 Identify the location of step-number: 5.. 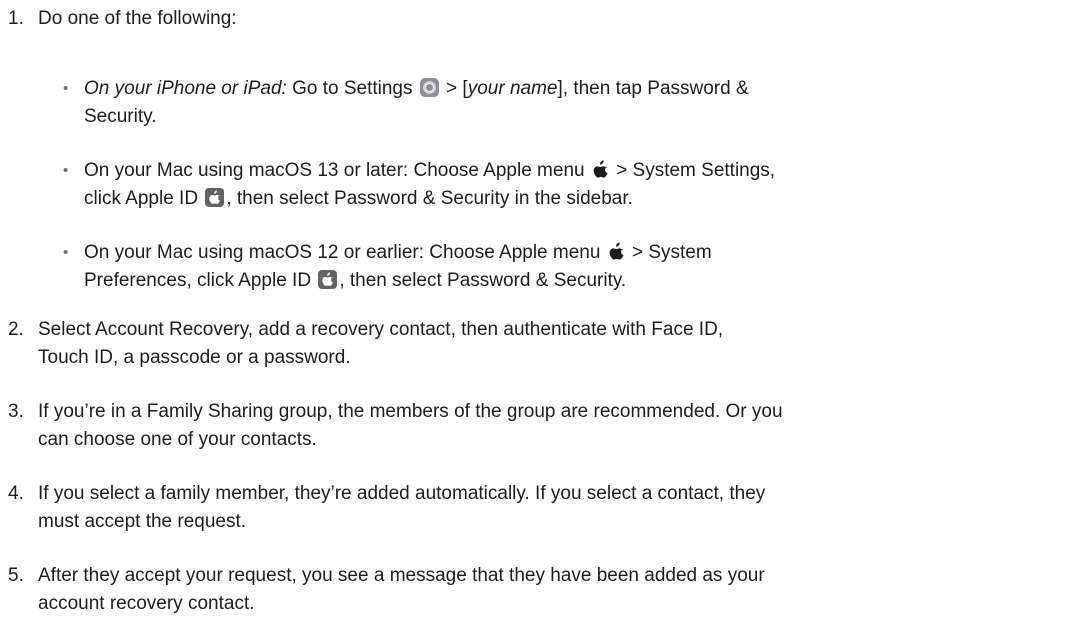
(16, 575).